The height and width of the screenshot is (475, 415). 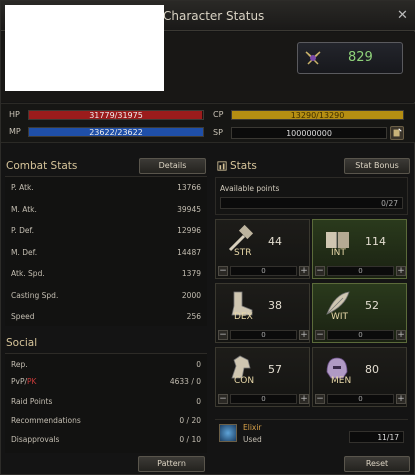 I want to click on pattern-button: Pattern, so click(x=171, y=464).